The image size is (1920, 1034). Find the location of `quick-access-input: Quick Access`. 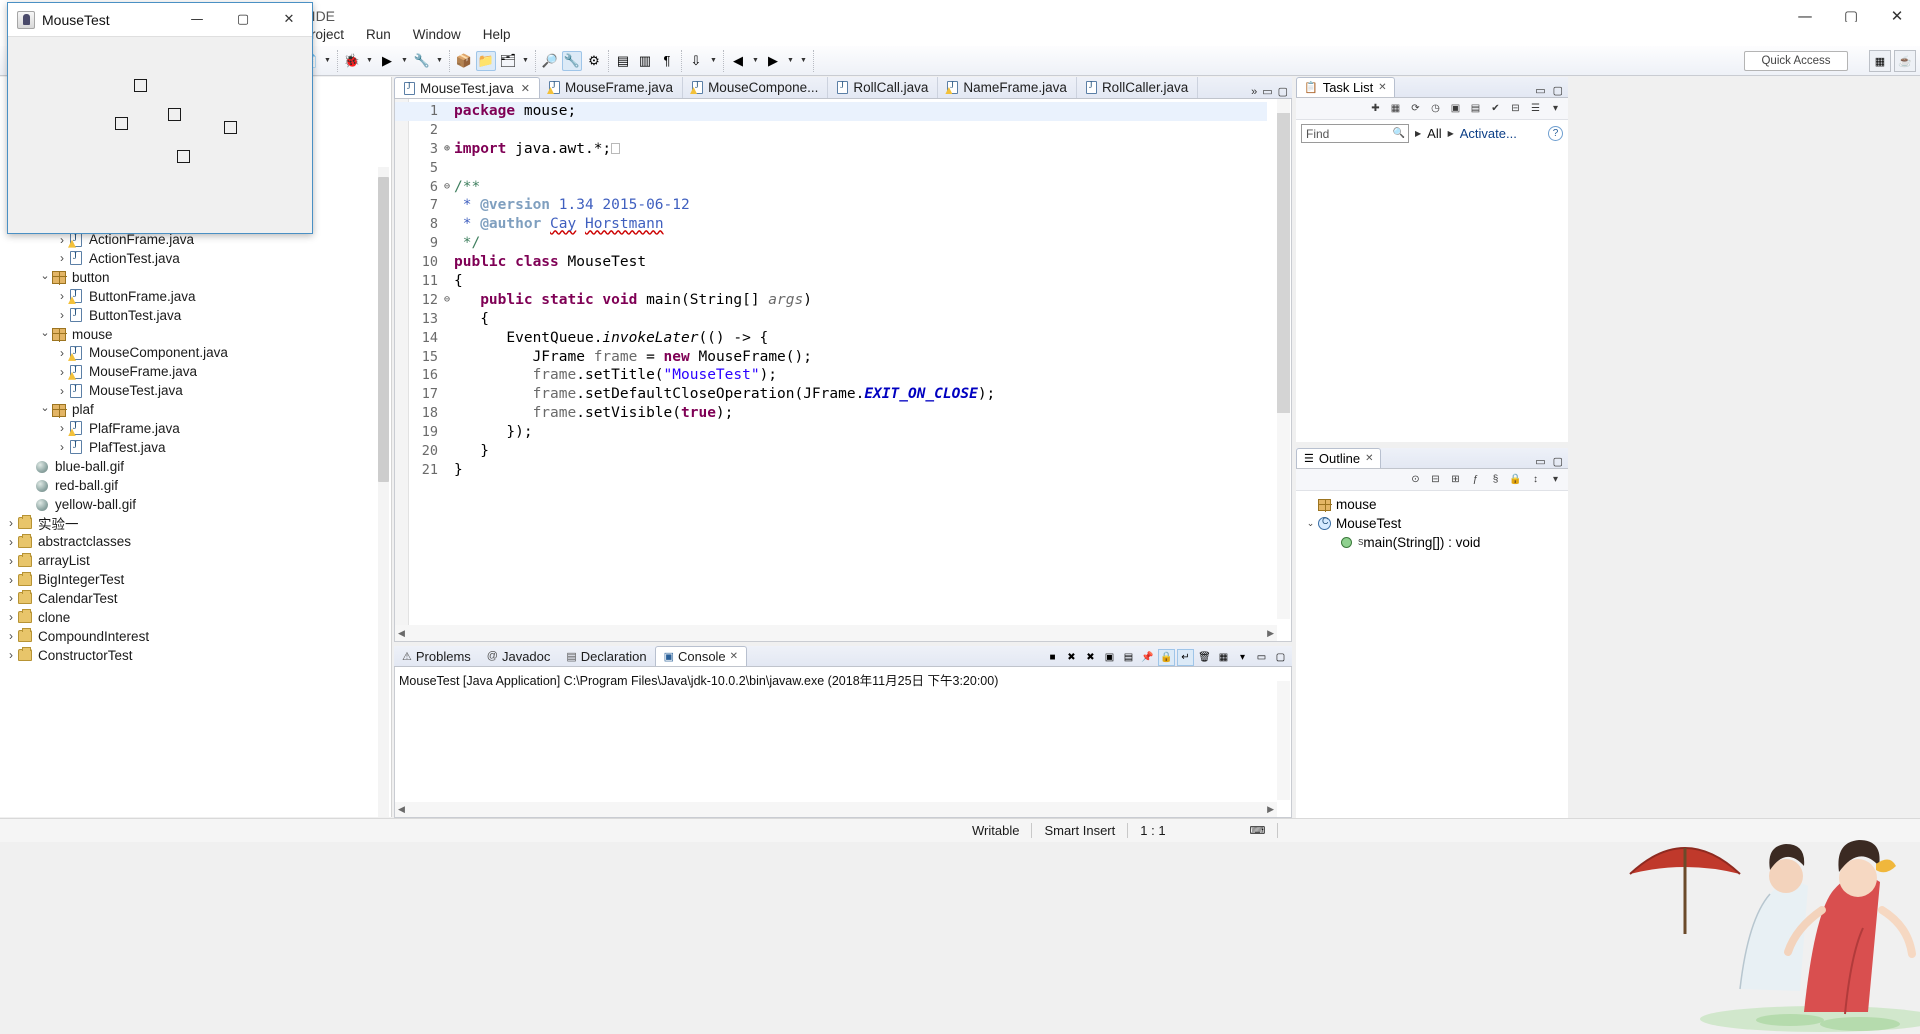

quick-access-input: Quick Access is located at coordinates (1796, 61).